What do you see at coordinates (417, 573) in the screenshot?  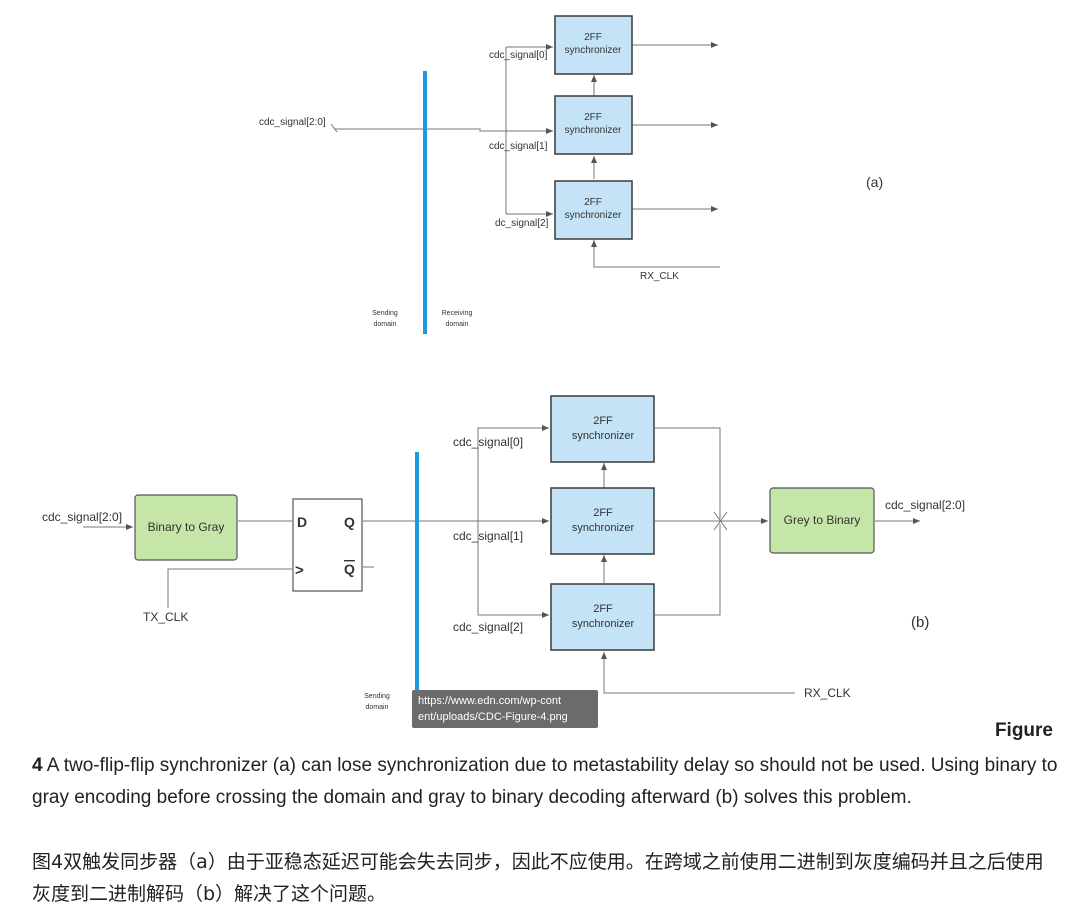 I see `domain-boundary-b` at bounding box center [417, 573].